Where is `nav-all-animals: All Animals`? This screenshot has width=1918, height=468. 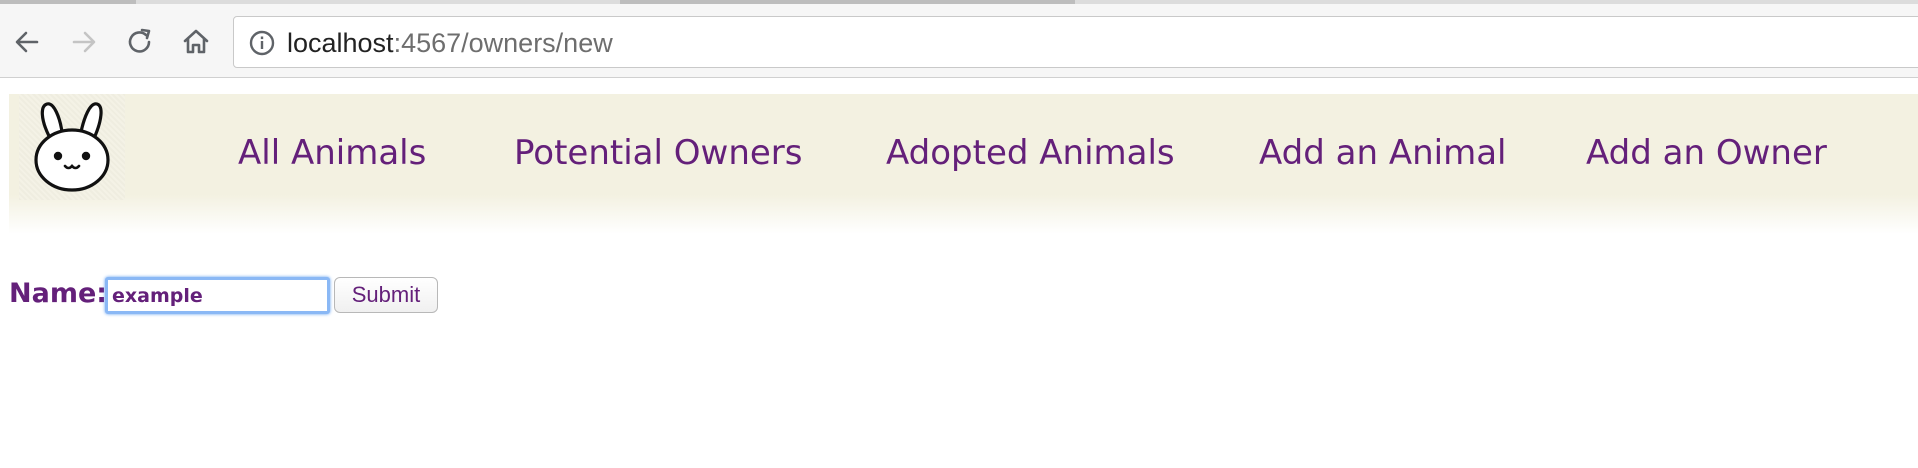 nav-all-animals: All Animals is located at coordinates (332, 153).